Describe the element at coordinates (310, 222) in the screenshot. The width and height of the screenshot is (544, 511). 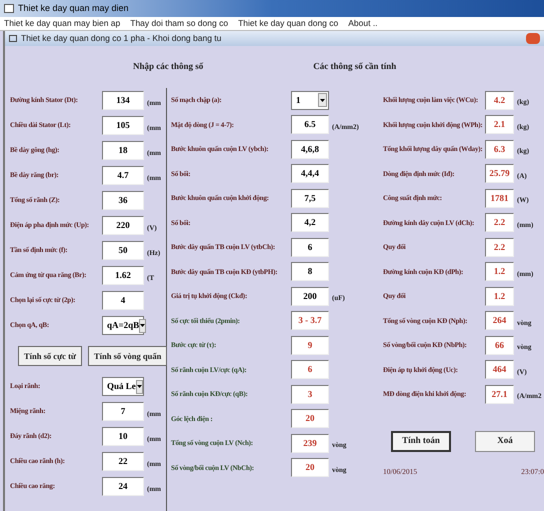
I see `input-field: 4,2` at that location.